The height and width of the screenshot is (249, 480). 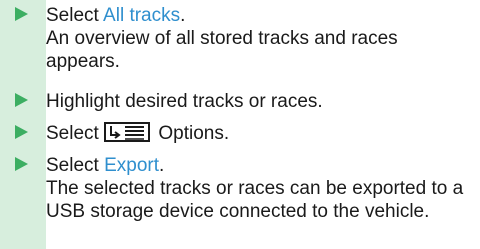 I want to click on step-1: Select All tracks., so click(x=240, y=15).